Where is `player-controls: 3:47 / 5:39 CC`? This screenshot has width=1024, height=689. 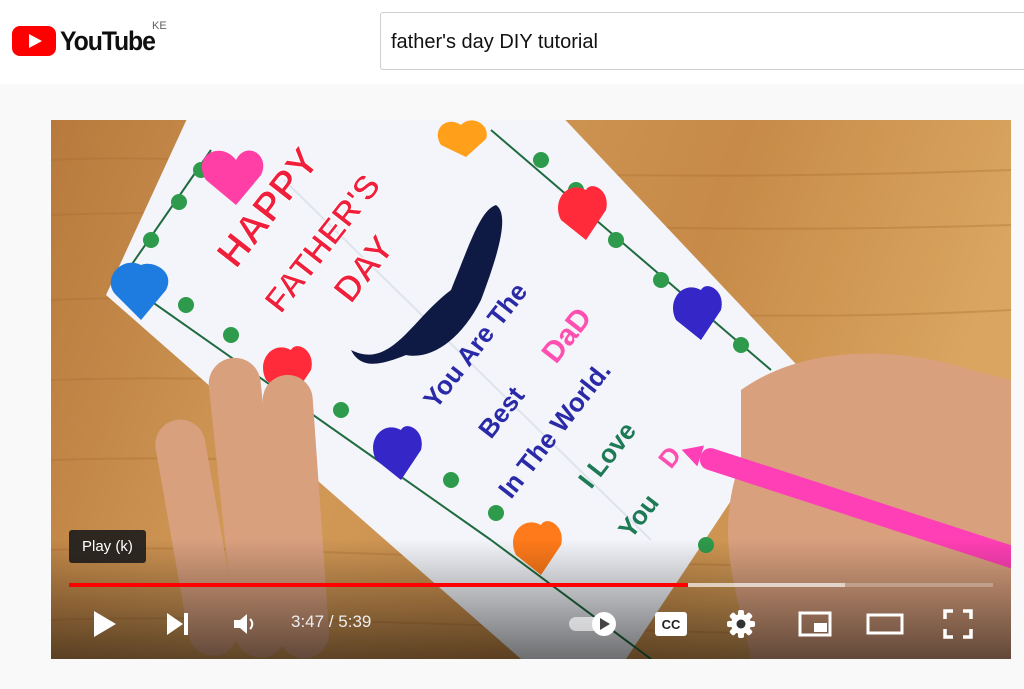
player-controls: 3:47 / 5:39 CC is located at coordinates (531, 624).